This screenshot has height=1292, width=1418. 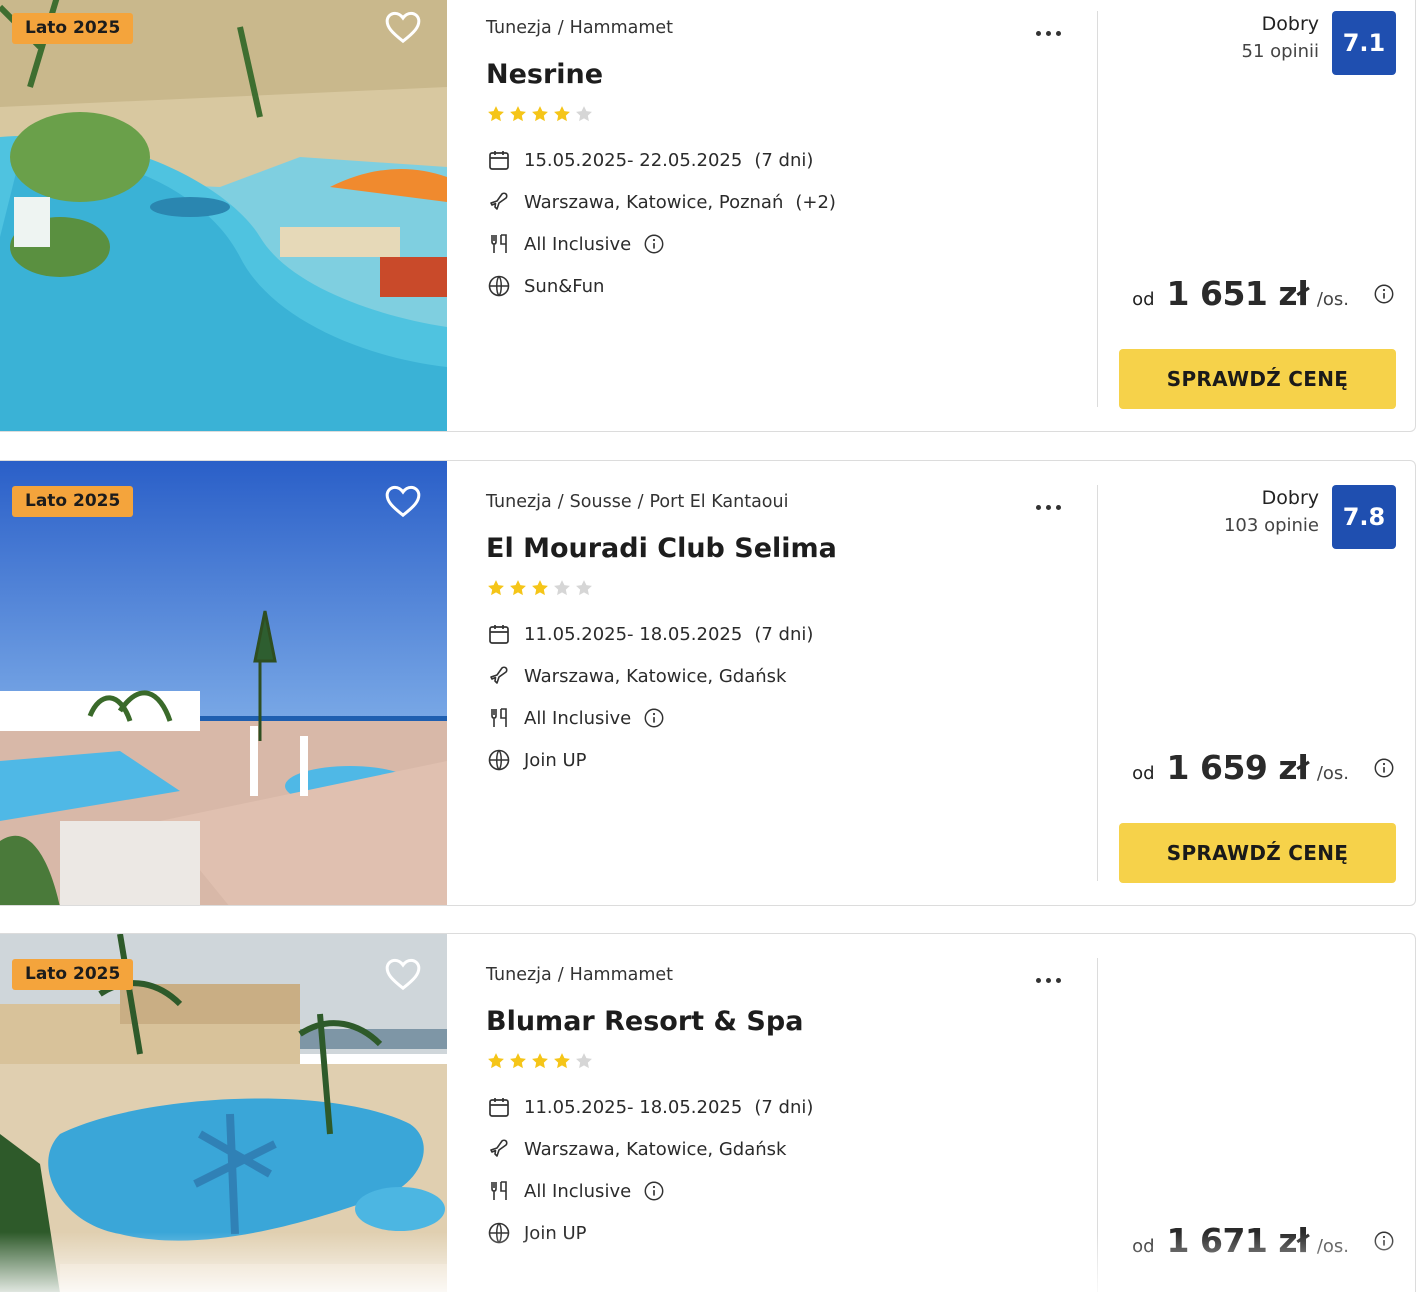 What do you see at coordinates (654, 202) in the screenshot?
I see `departures-text: Warszawa, Katowice, Poznań` at bounding box center [654, 202].